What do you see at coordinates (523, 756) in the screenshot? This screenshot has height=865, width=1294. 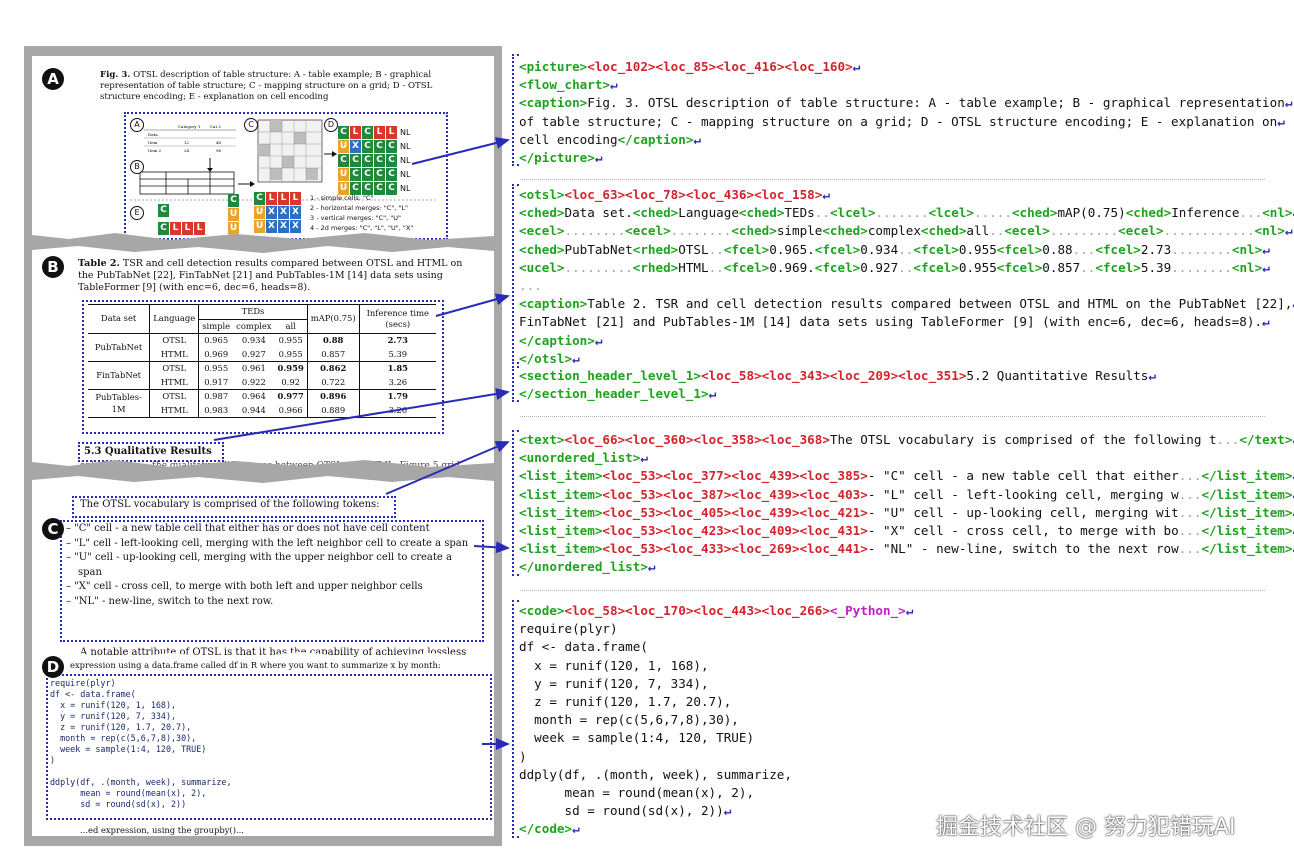 I see `doctag-line: )` at bounding box center [523, 756].